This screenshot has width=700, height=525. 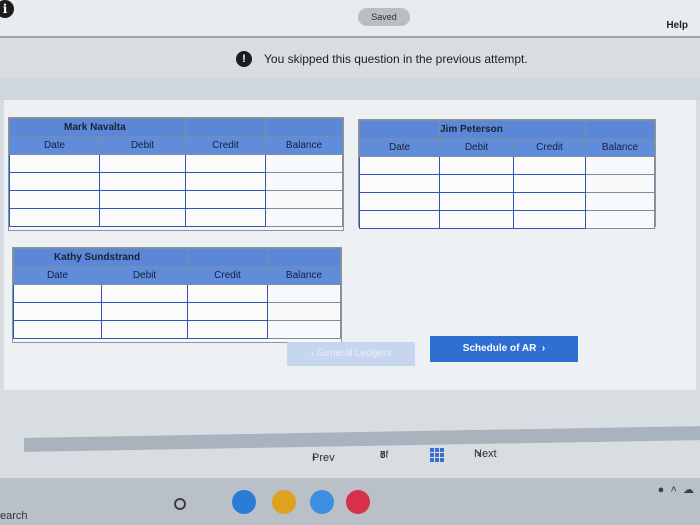 I want to click on prev-label: Prev, so click(x=323, y=458).